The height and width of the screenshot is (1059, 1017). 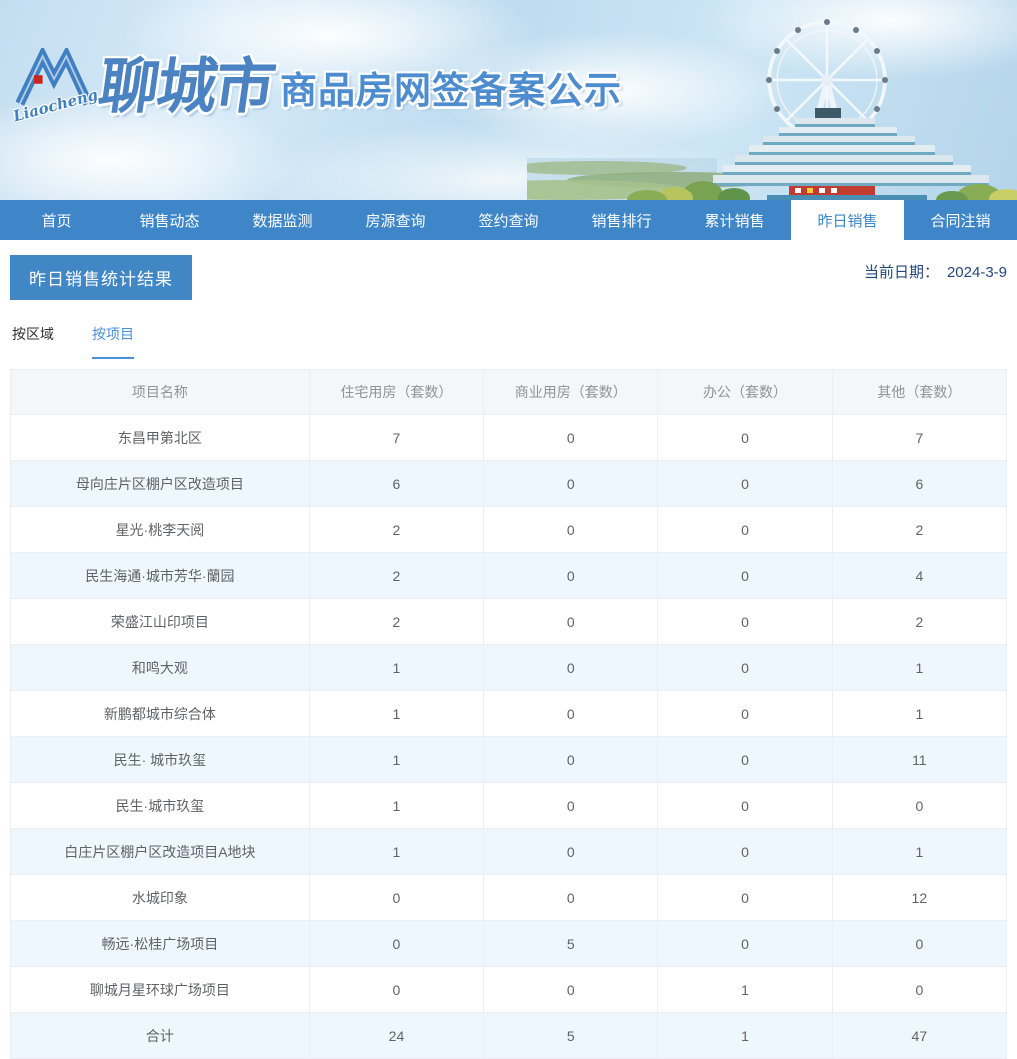 What do you see at coordinates (395, 220) in the screenshot?
I see `nav-item: 房源查询` at bounding box center [395, 220].